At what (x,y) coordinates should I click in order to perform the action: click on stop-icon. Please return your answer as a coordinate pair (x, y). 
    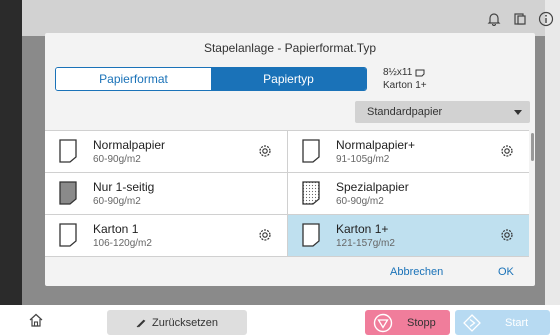
    Looking at the image, I should click on (383, 322).